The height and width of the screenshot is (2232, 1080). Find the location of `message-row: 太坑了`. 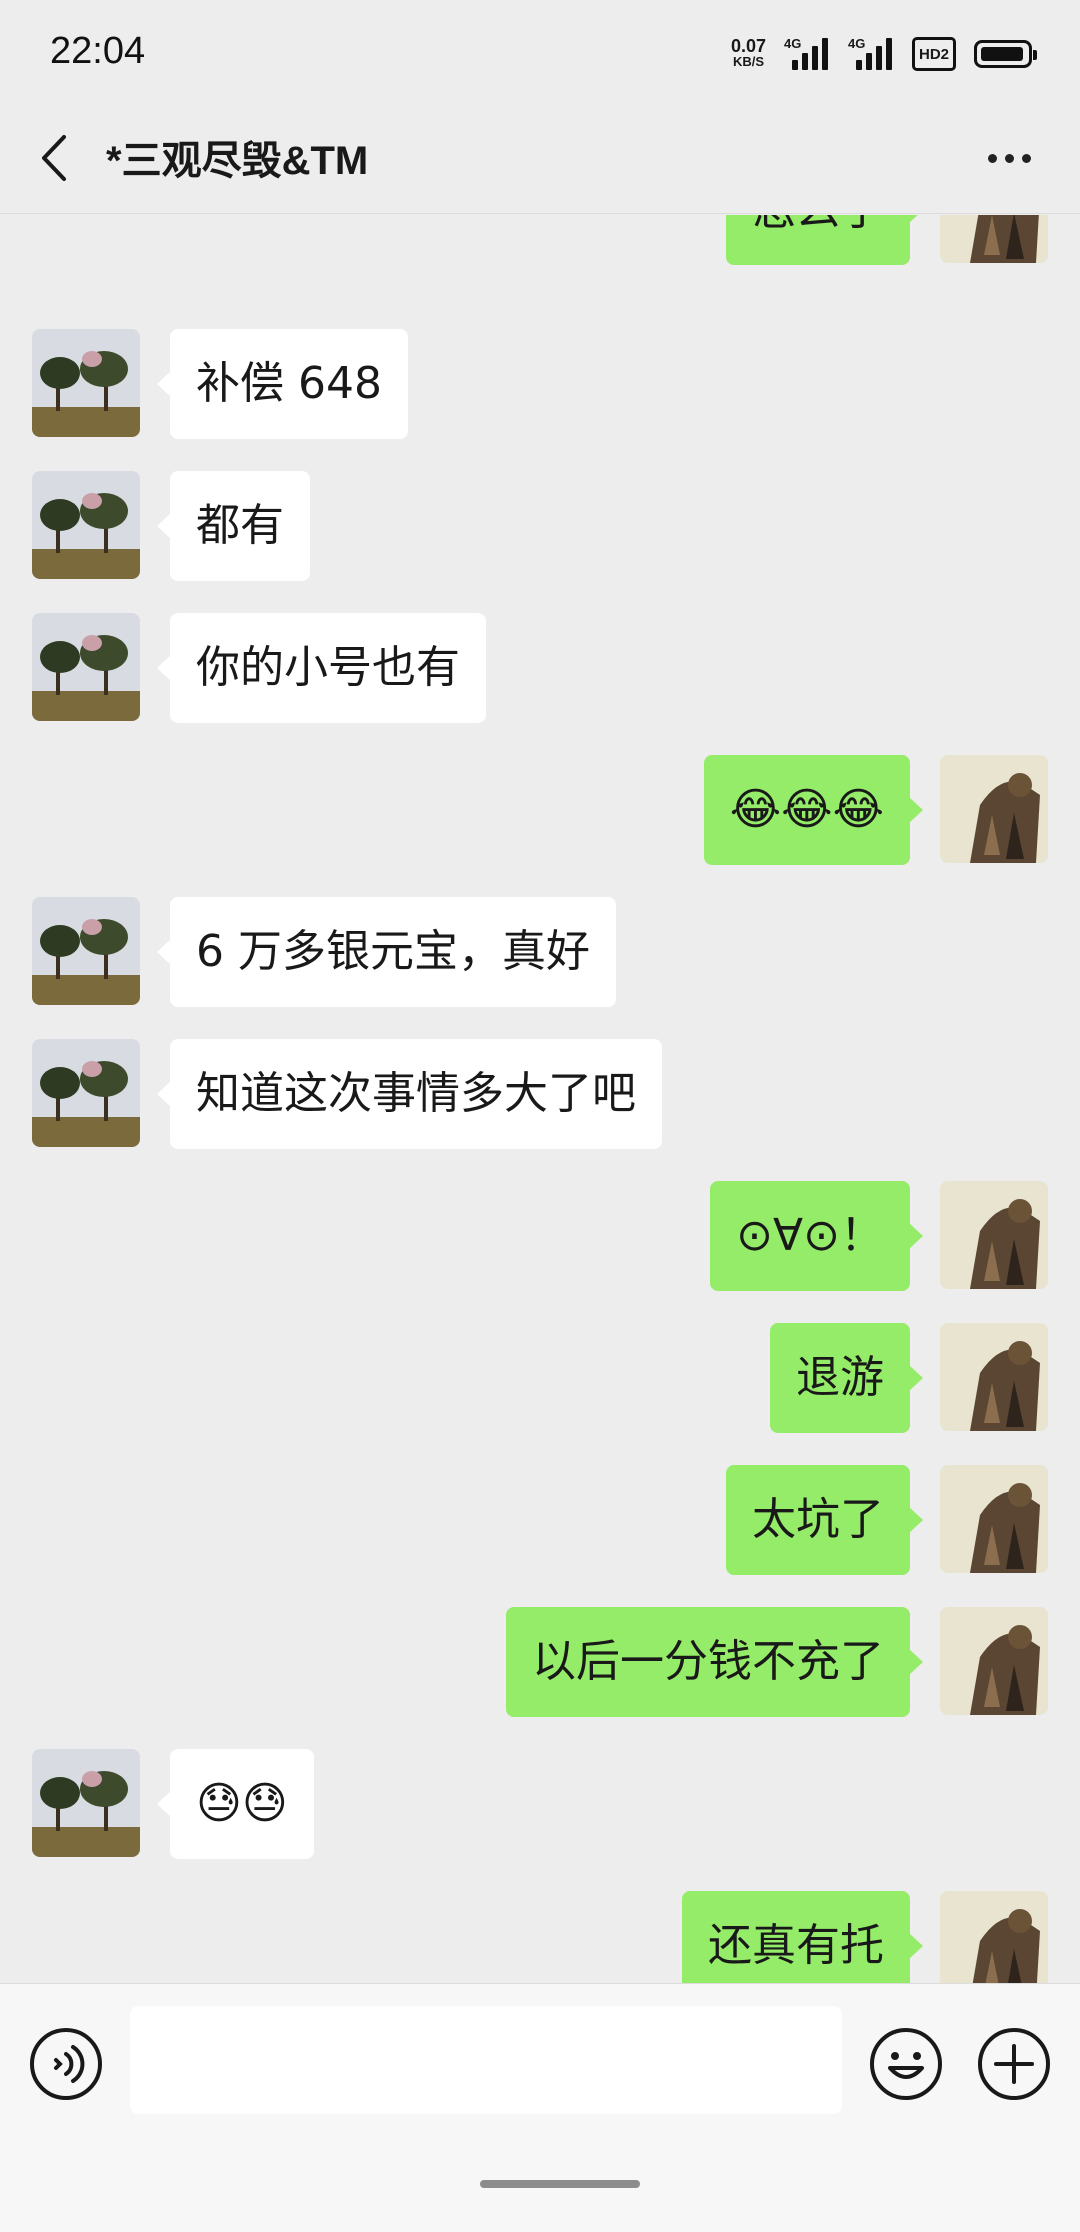

message-row: 太坑了 is located at coordinates (540, 1521).